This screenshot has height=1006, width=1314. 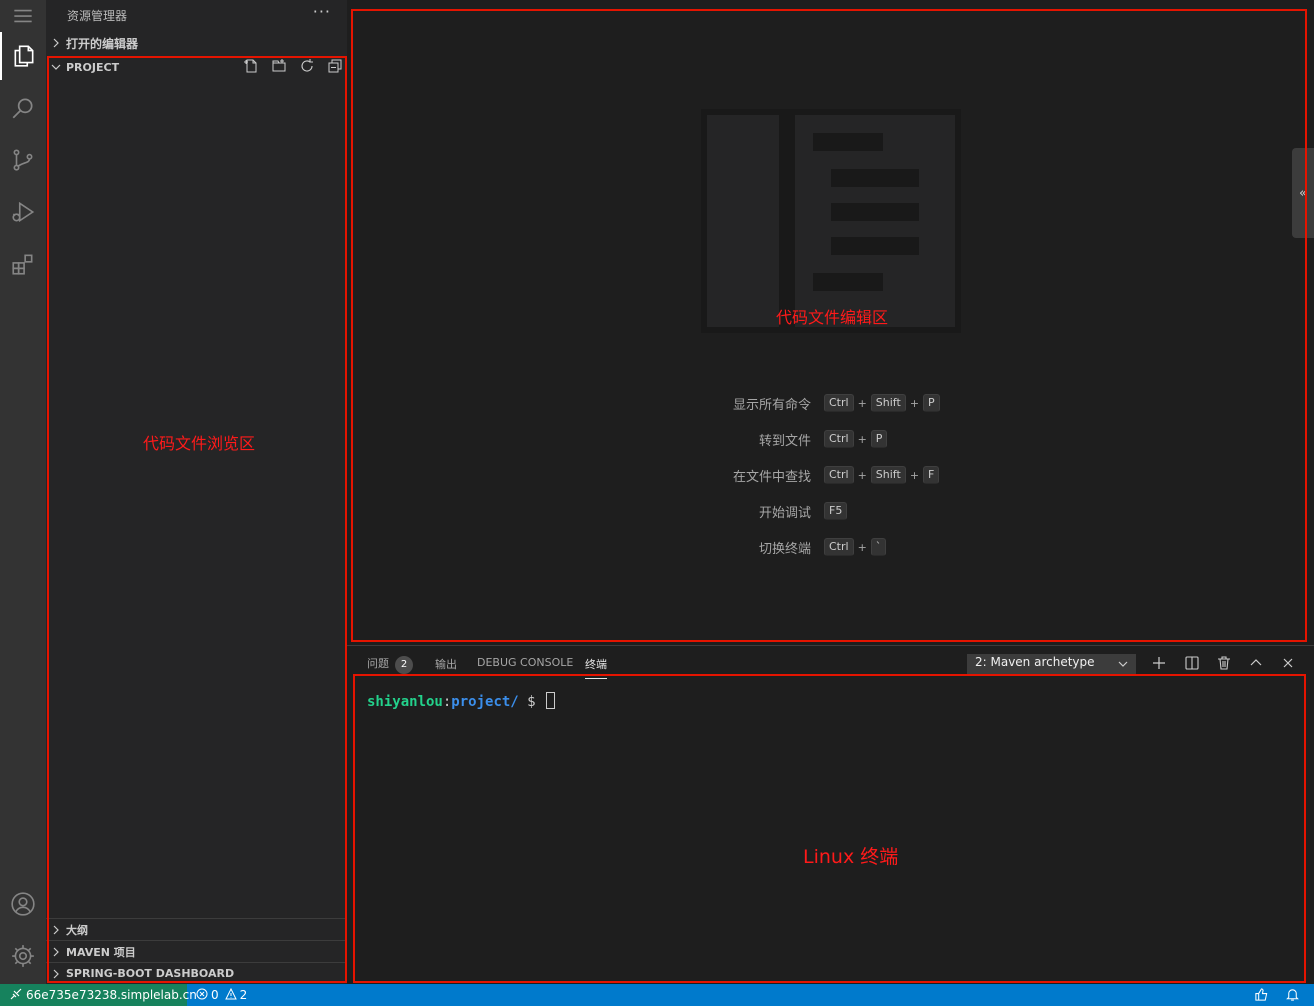 I want to click on shortcut-row: 显示所有命令 Ctrl + Shift + P, so click(x=830, y=404).